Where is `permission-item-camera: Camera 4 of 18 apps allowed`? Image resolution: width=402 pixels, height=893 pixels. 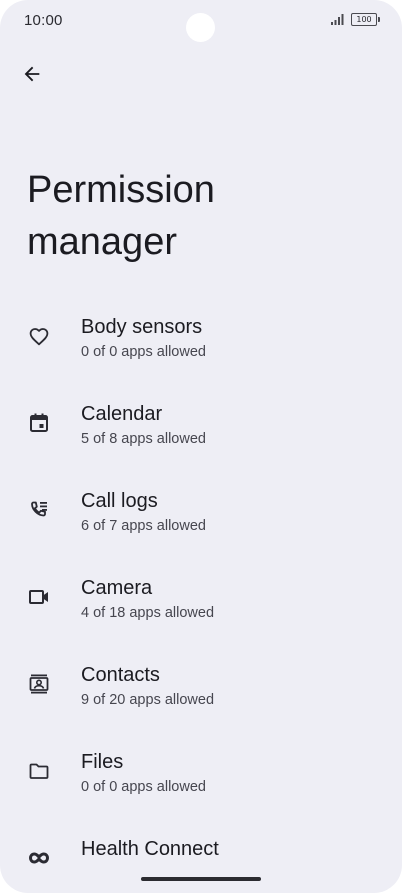
permission-item-camera: Camera 4 of 18 apps allowed is located at coordinates (201, 609).